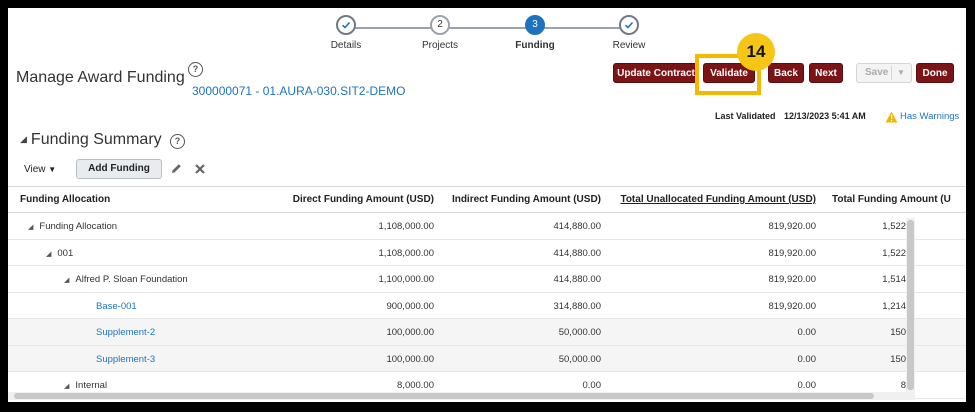  What do you see at coordinates (487, 38) in the screenshot?
I see `process-train: Details 2 Projects 3 Funding Review` at bounding box center [487, 38].